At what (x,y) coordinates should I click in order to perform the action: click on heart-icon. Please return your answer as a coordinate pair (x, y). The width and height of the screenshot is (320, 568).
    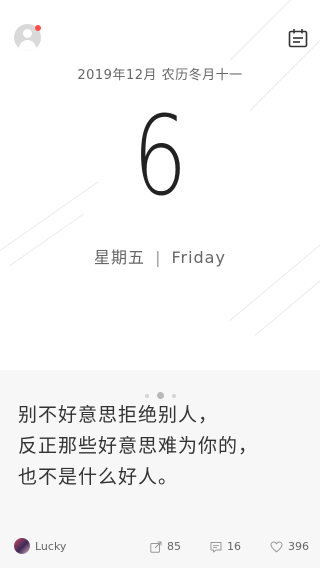
    Looking at the image, I should click on (276, 546).